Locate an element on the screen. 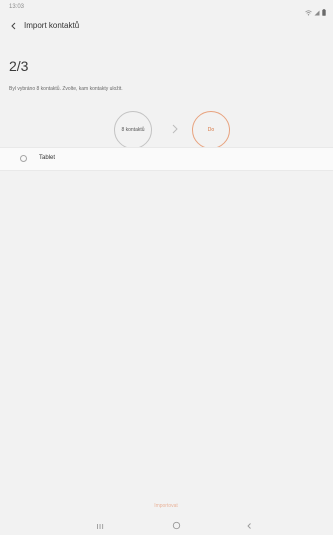  import-button-label: Importovat is located at coordinates (166, 506).